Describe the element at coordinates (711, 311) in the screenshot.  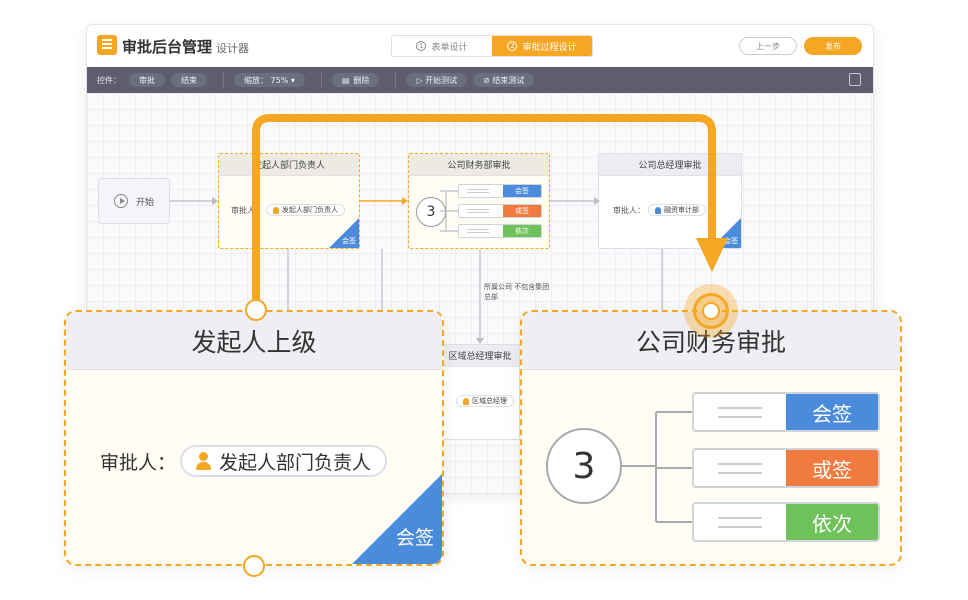
I see `drop-target-handle` at that location.